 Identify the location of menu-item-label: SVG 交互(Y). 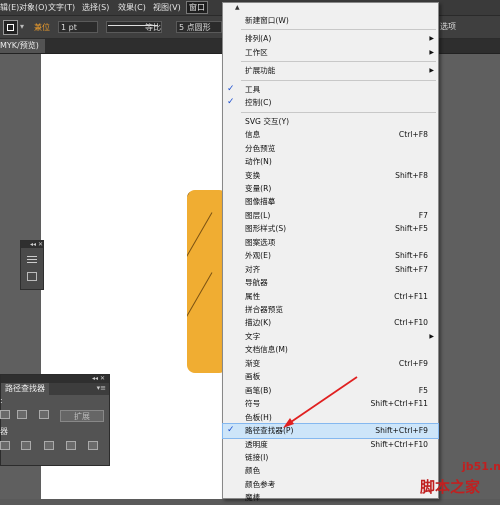
(267, 121).